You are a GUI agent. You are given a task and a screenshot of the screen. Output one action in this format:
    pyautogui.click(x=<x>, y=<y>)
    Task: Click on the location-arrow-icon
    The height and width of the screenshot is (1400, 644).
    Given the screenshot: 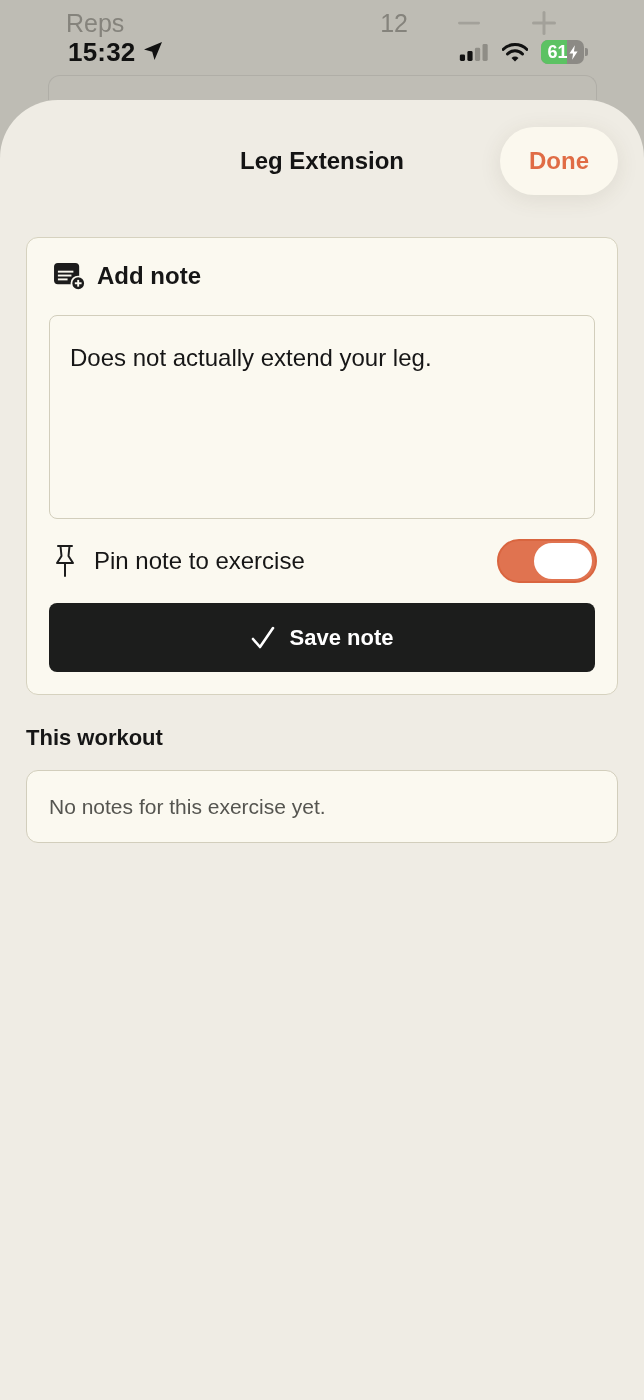 What is the action you would take?
    pyautogui.click(x=152, y=51)
    